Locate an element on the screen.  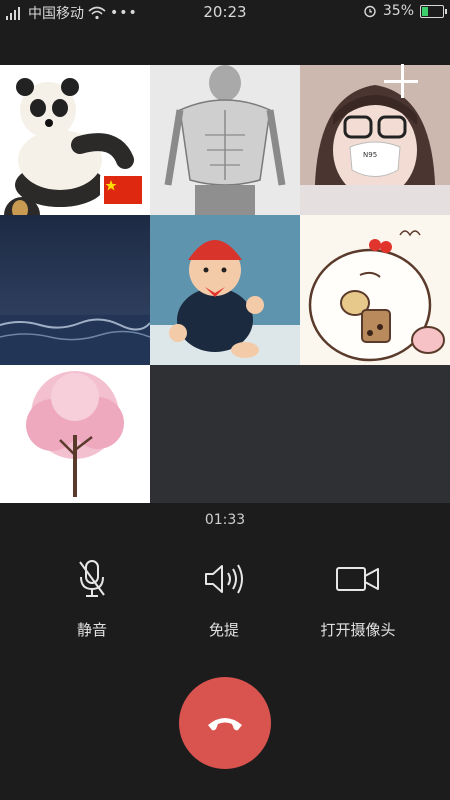
call-duration: 01:33 is located at coordinates (225, 520).